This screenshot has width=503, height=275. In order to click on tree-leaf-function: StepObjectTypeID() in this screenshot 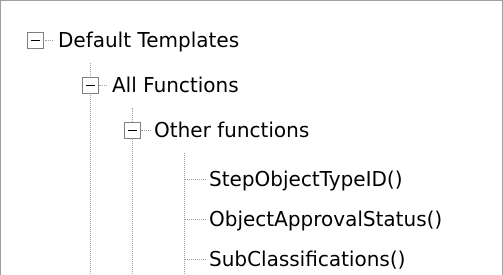, I will do `click(306, 179)`.